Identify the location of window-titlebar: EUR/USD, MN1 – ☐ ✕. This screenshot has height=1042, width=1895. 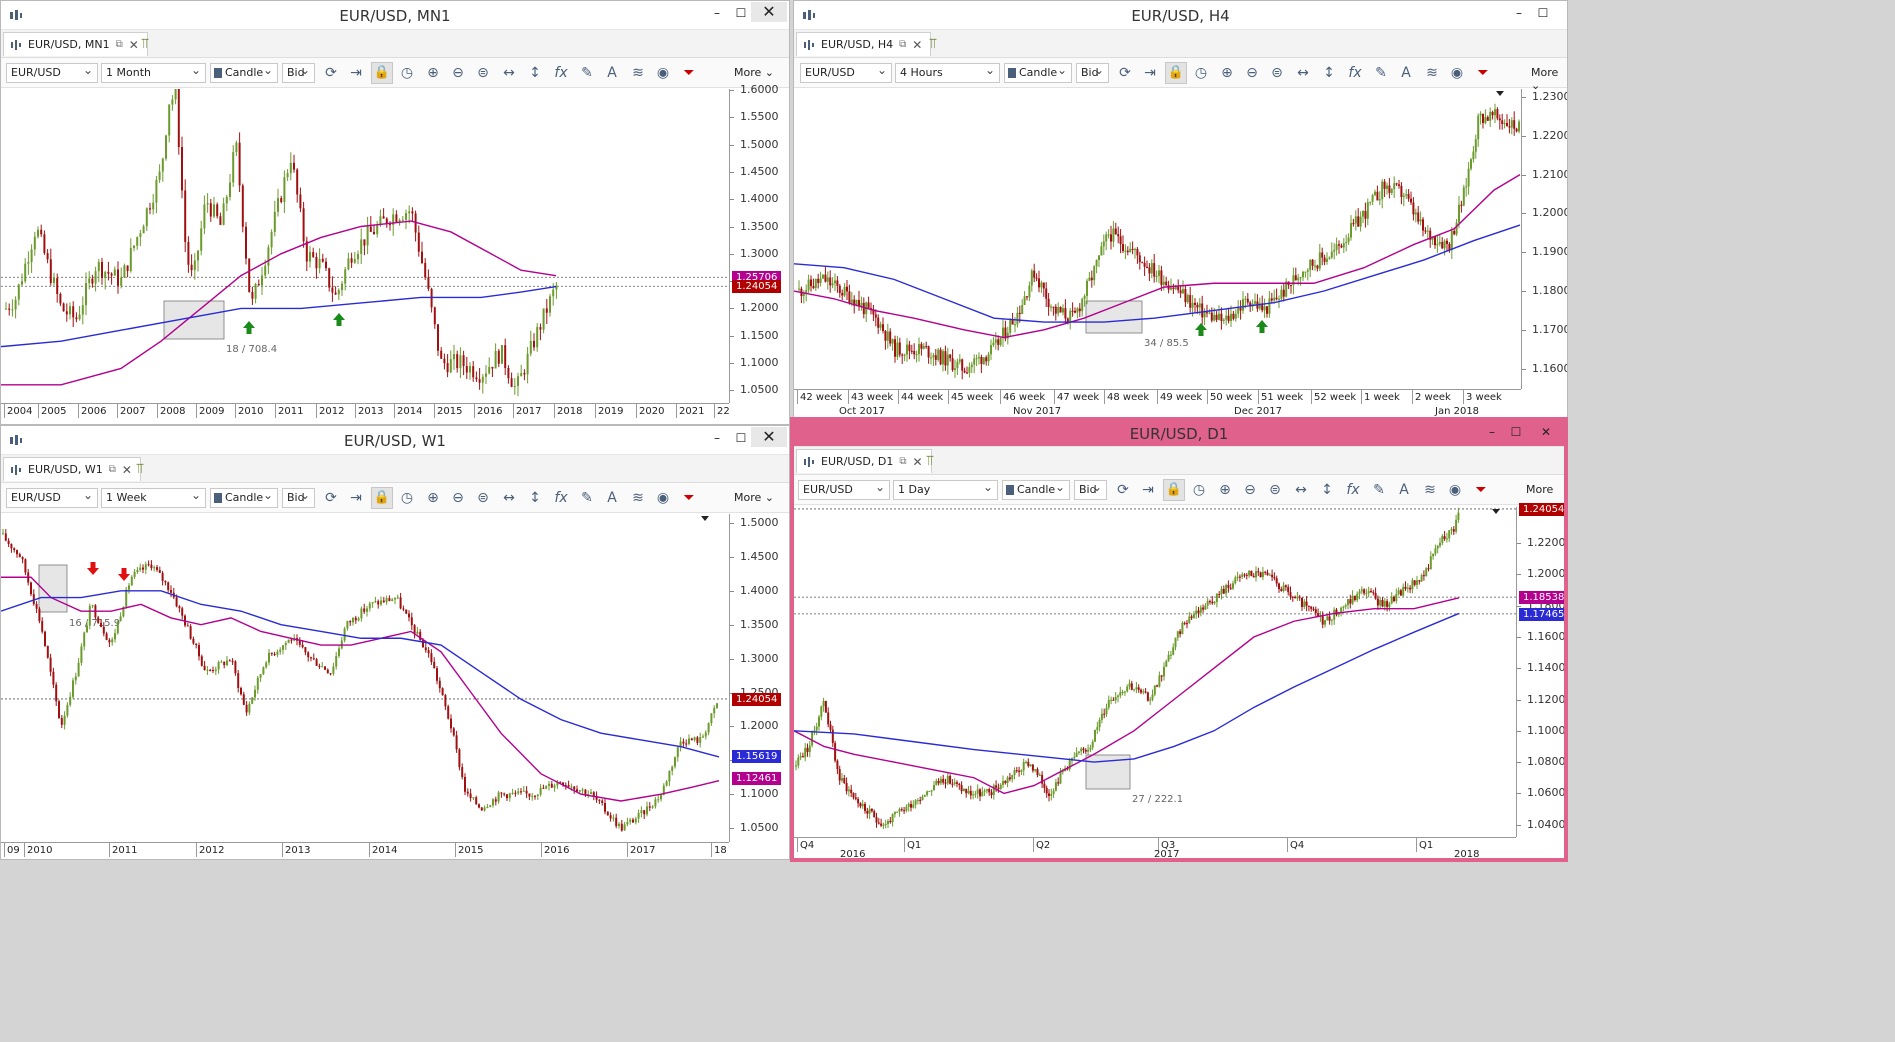
(395, 15).